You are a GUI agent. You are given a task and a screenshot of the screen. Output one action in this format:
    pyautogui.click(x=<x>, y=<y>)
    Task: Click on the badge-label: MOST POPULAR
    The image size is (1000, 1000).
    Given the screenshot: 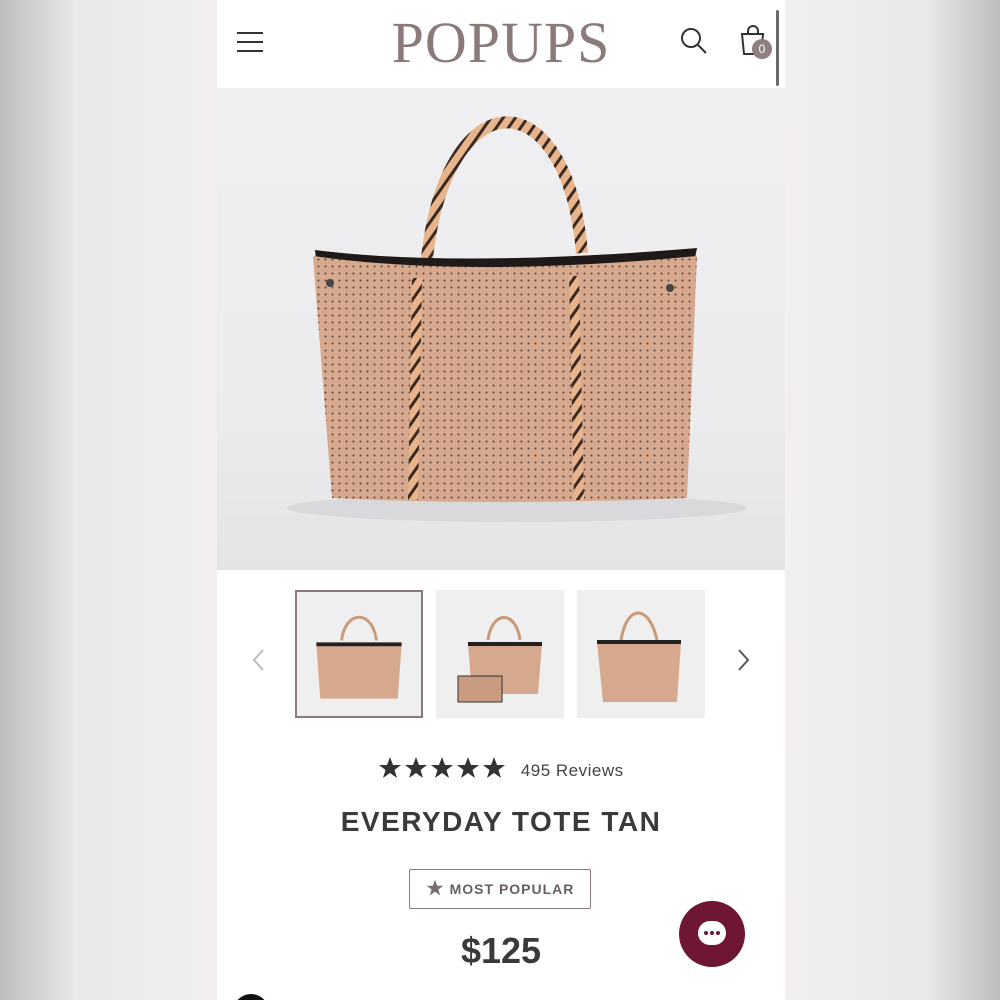 What is the action you would take?
    pyautogui.click(x=512, y=889)
    